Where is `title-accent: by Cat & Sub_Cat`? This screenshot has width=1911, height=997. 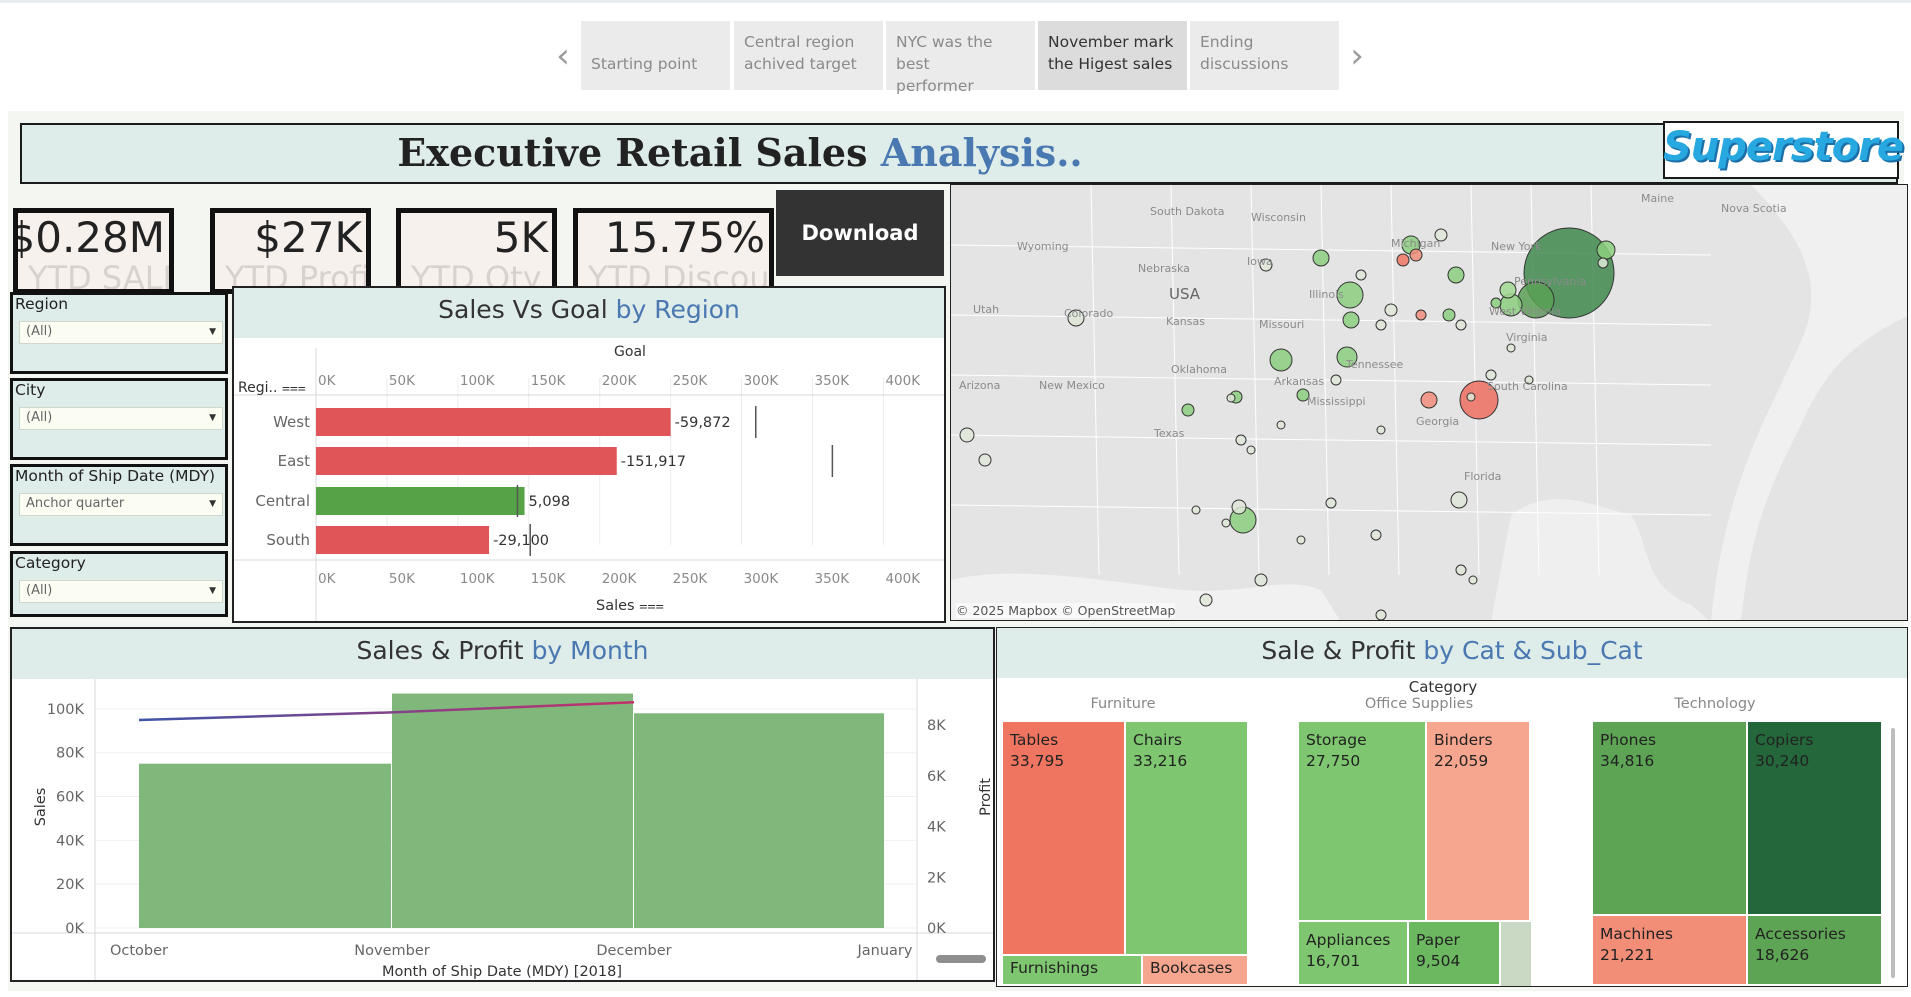 title-accent: by Cat & Sub_Cat is located at coordinates (1533, 650).